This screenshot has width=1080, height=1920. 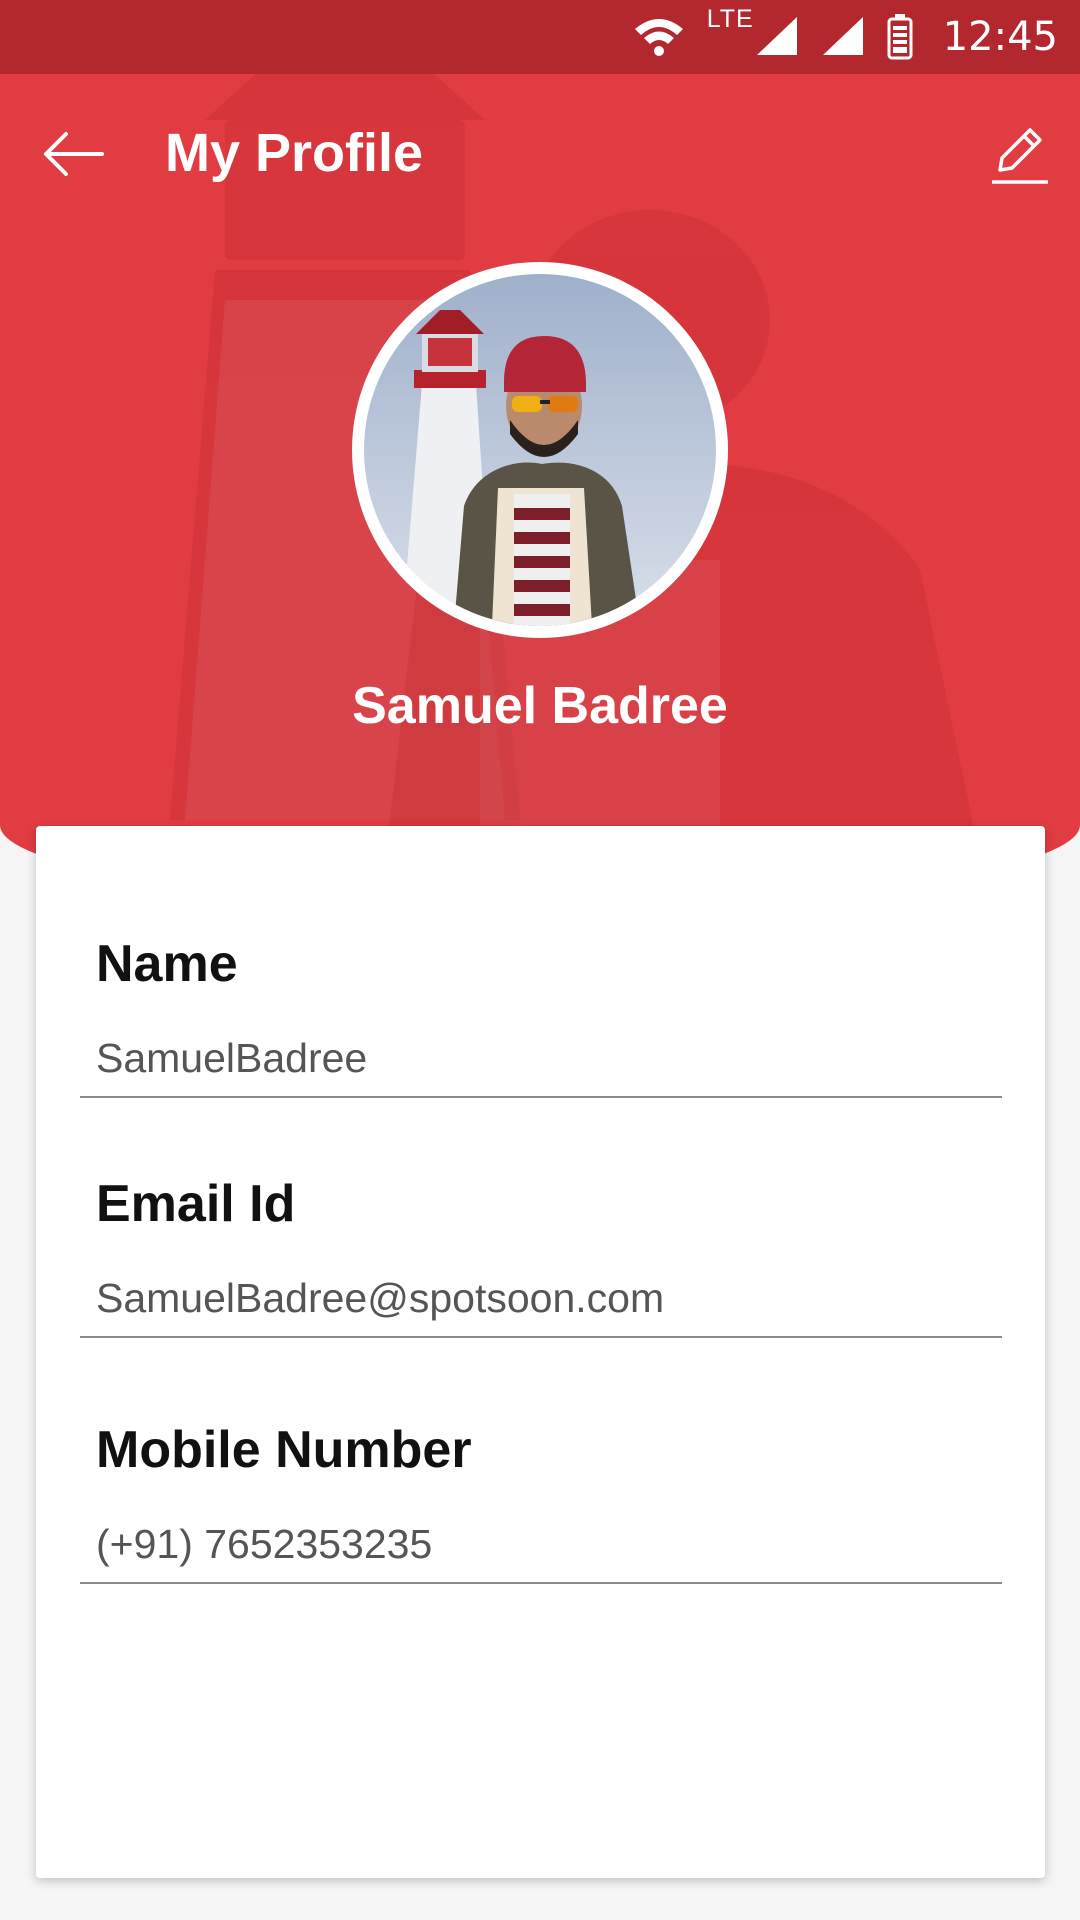 I want to click on pencil-icon, so click(x=1020, y=156).